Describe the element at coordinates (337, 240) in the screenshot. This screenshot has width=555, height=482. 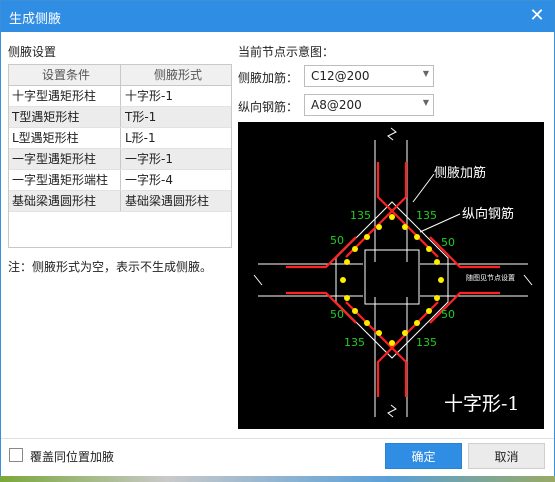
I see `dim-label-tl: 50` at that location.